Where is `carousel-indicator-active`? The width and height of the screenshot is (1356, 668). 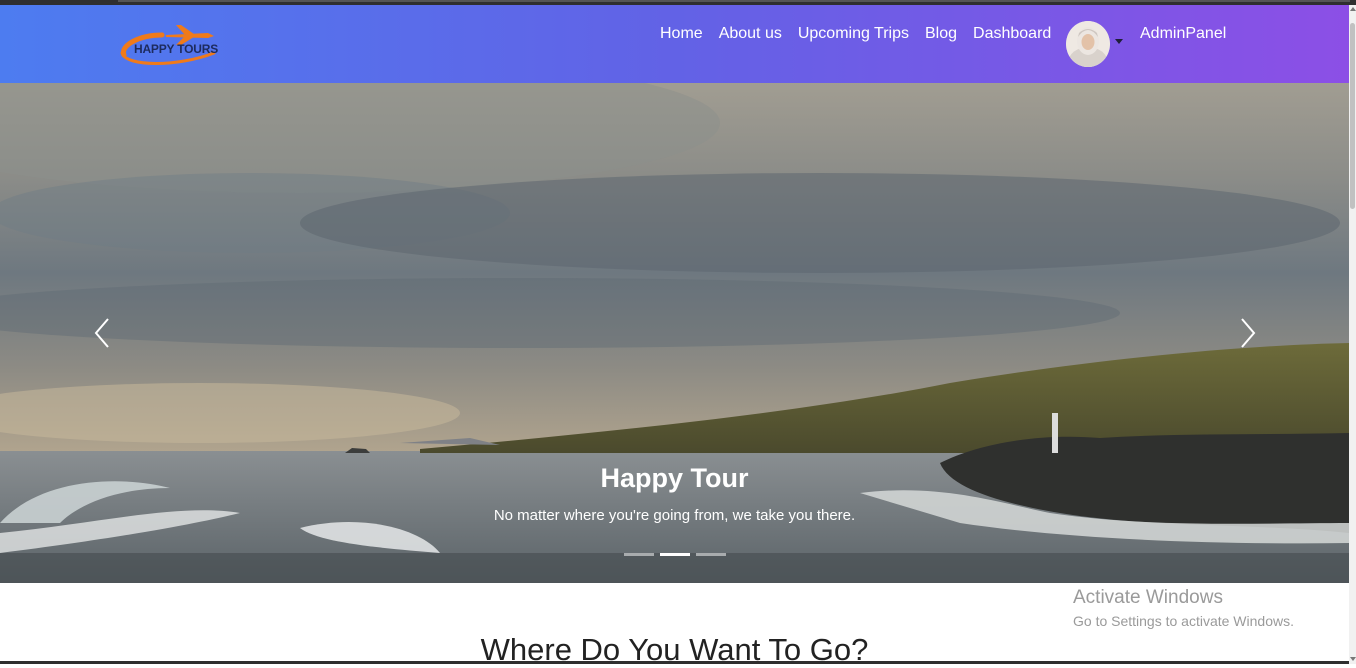 carousel-indicator-active is located at coordinates (675, 554).